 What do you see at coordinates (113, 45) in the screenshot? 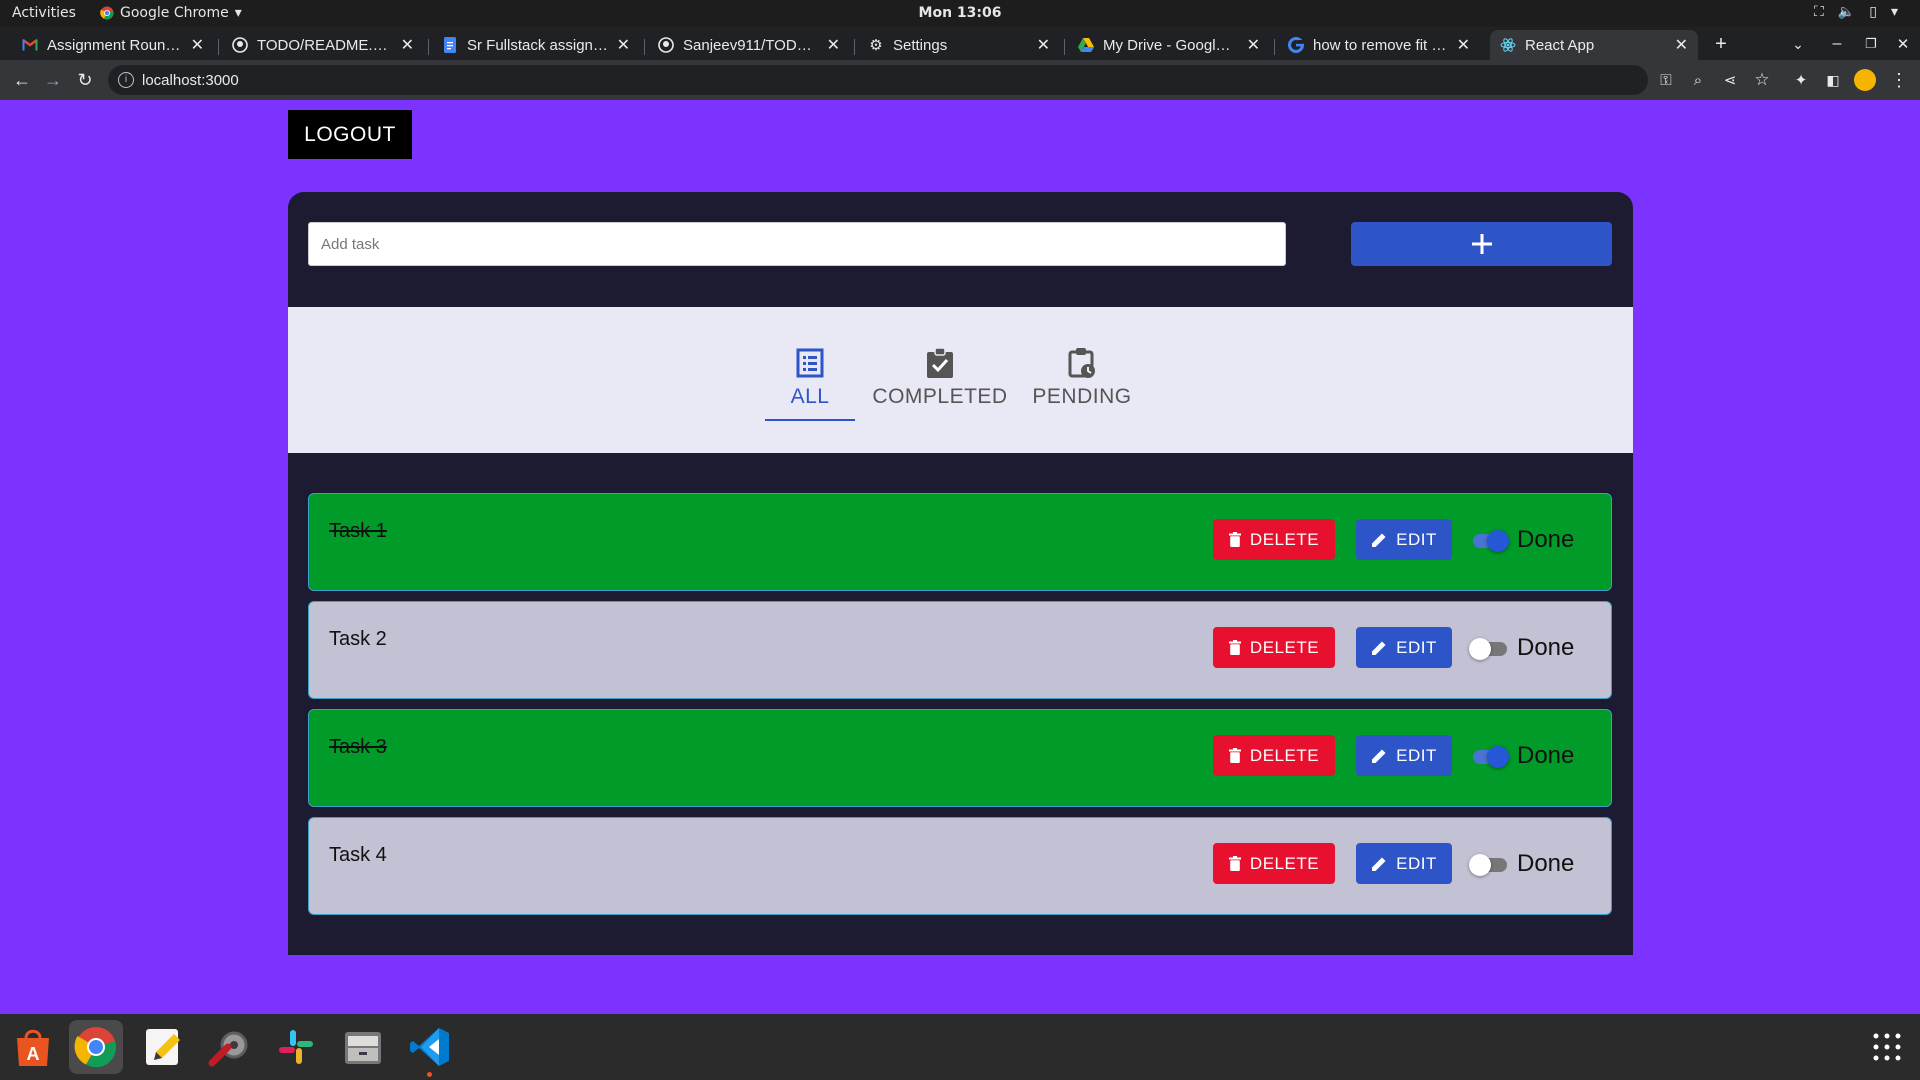
I see `browser-tab: Assignment Round | E ✕` at bounding box center [113, 45].